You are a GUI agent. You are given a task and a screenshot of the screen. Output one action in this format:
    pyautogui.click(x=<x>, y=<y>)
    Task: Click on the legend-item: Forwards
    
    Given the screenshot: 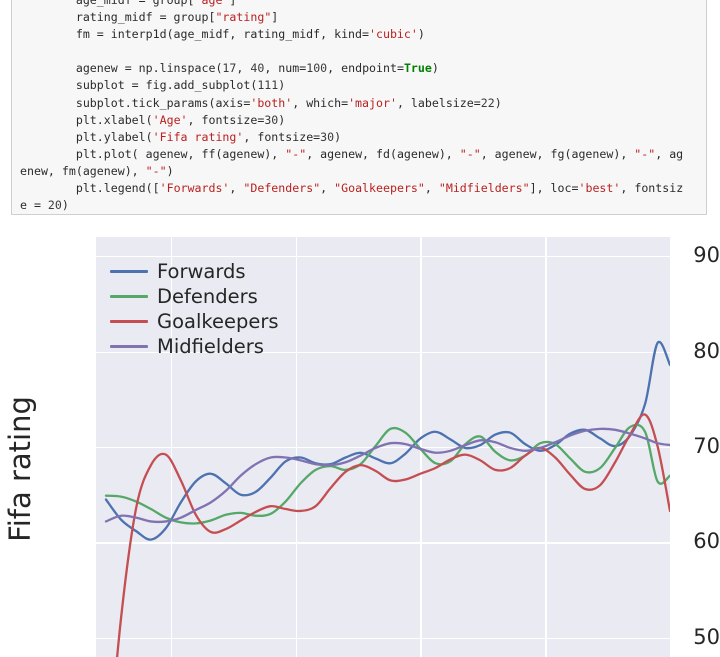 What is the action you would take?
    pyautogui.click(x=215, y=271)
    